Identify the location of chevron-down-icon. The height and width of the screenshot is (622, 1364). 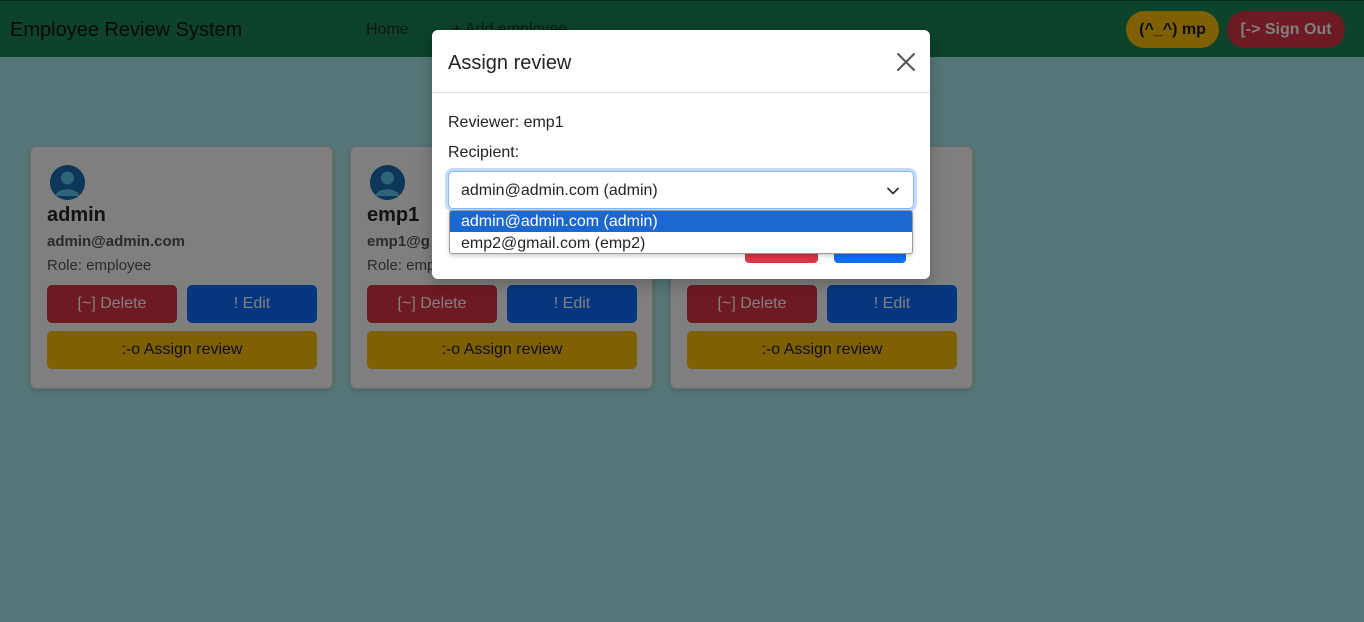
(893, 191).